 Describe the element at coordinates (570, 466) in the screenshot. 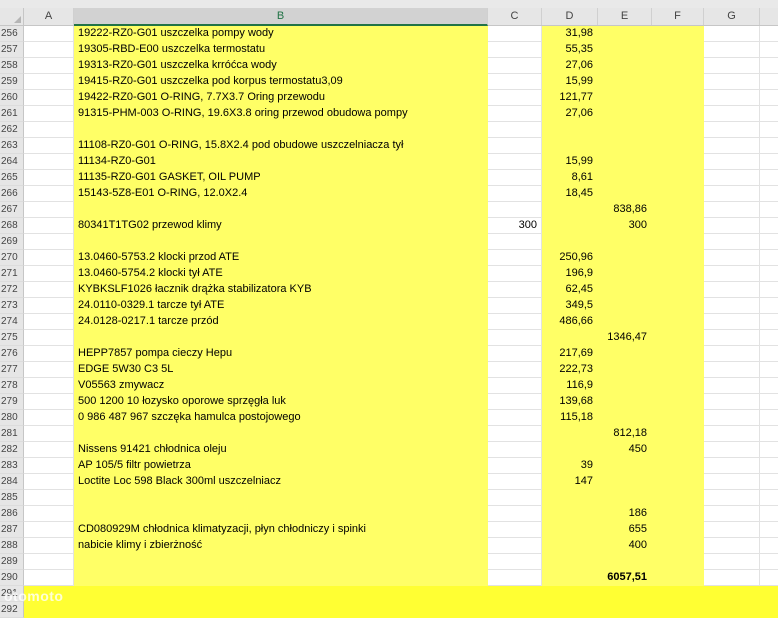

I see `cell-d: 39` at that location.